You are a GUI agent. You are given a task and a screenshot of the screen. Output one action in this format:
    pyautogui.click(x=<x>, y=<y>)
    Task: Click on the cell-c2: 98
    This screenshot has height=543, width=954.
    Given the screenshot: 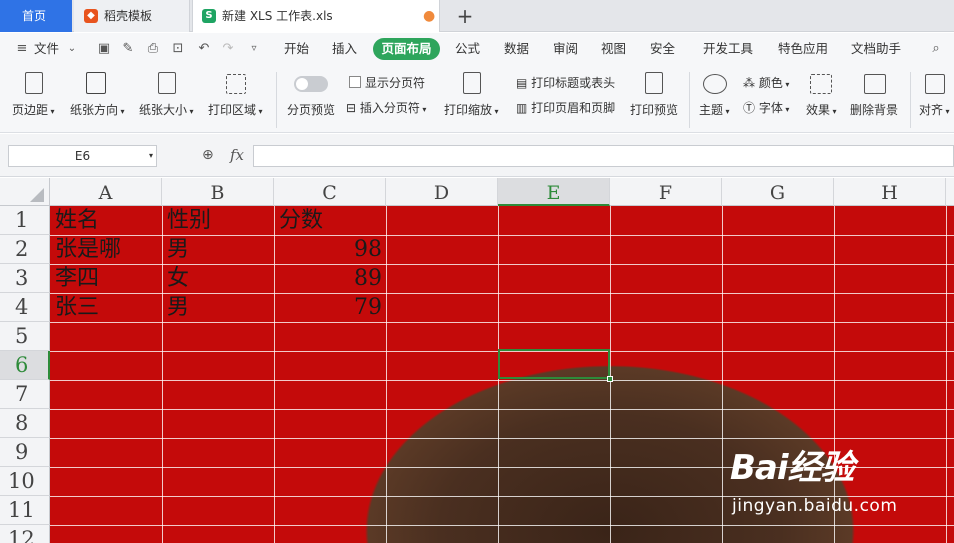 What is the action you would take?
    pyautogui.click(x=330, y=249)
    